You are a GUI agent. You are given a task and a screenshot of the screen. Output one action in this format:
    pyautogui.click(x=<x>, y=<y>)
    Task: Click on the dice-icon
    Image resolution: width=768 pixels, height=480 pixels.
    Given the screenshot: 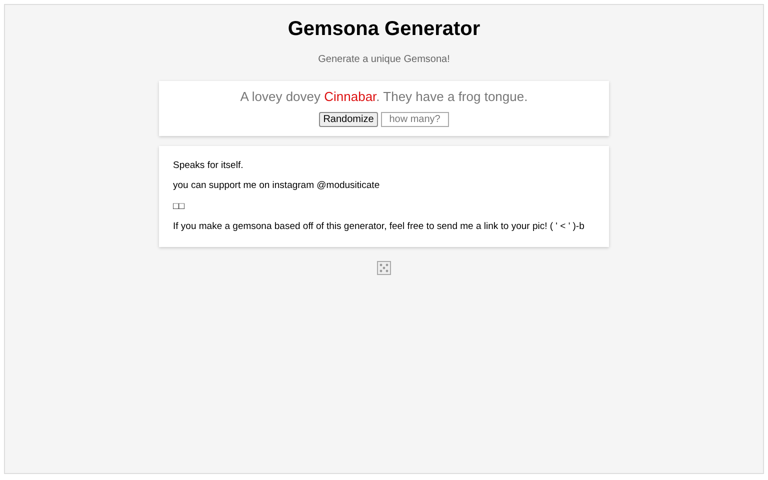 What is the action you would take?
    pyautogui.click(x=384, y=268)
    